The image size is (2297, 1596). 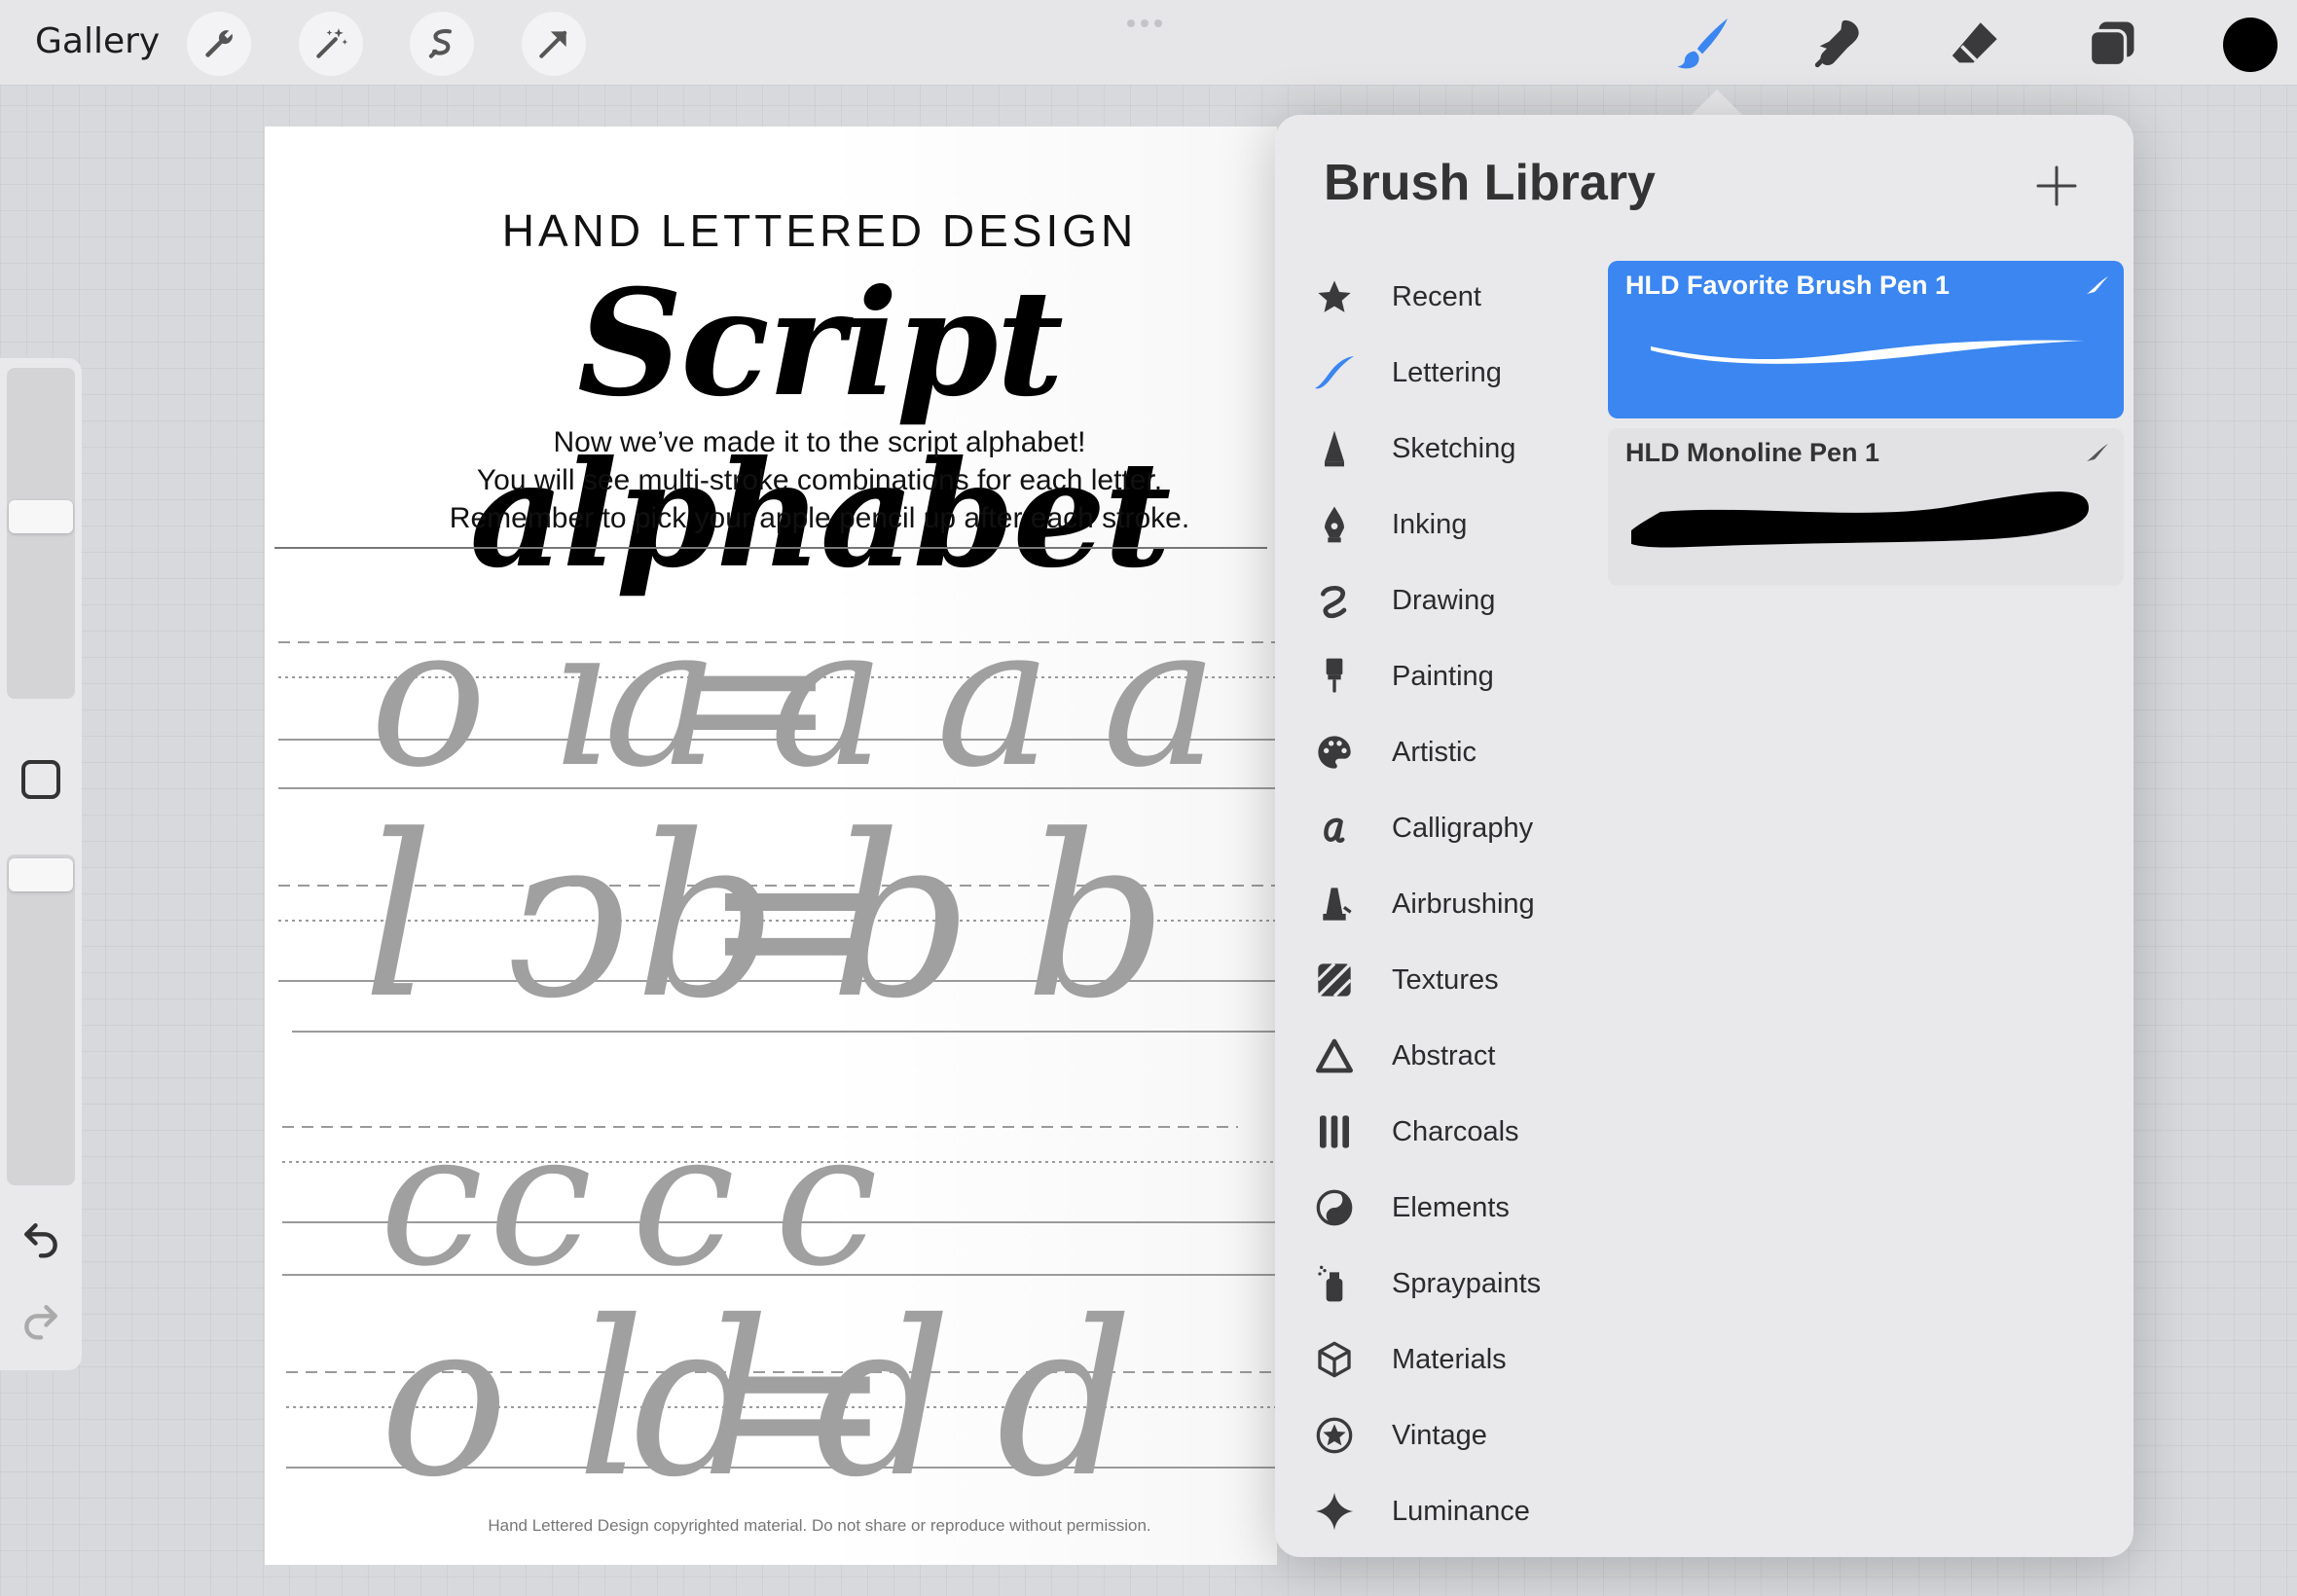 I want to click on yin-yang-icon, so click(x=1334, y=1207).